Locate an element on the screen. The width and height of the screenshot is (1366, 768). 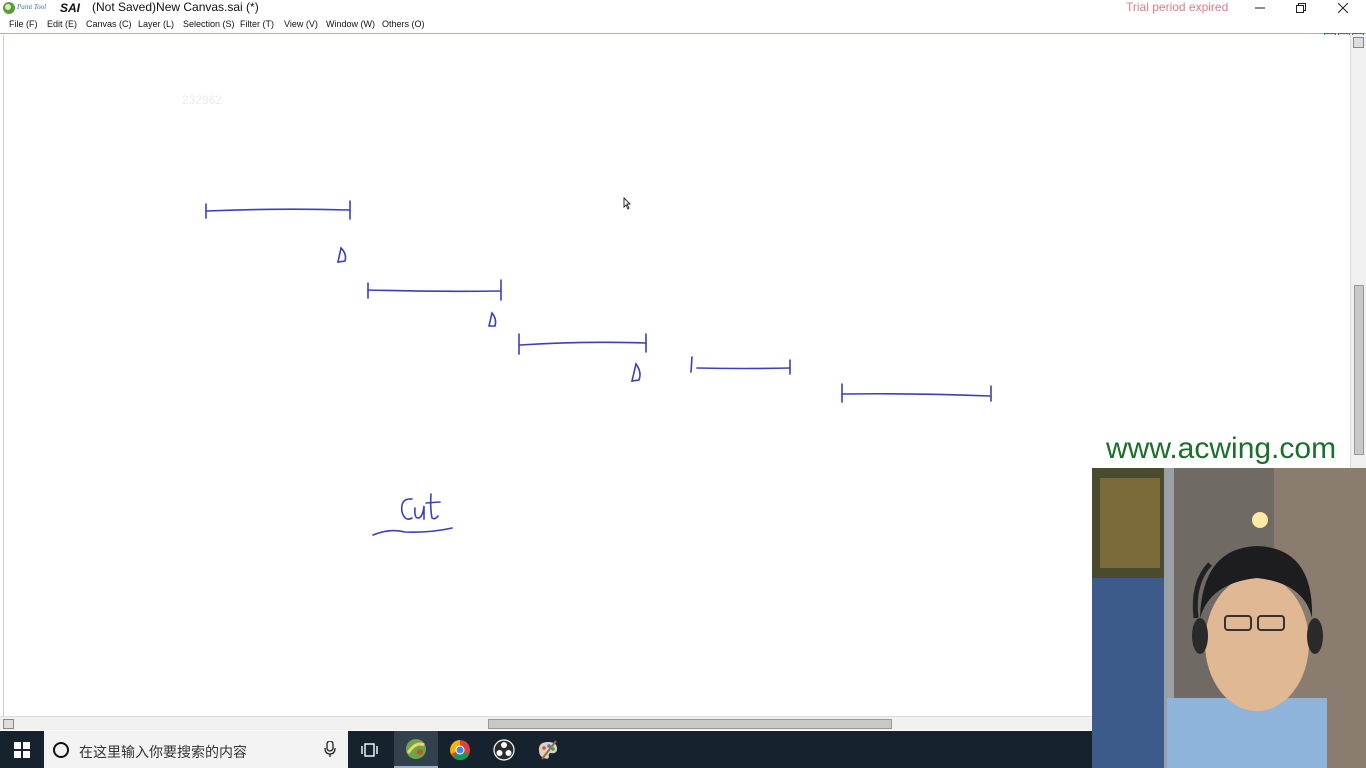
webcam-video-frame is located at coordinates (1229, 618).